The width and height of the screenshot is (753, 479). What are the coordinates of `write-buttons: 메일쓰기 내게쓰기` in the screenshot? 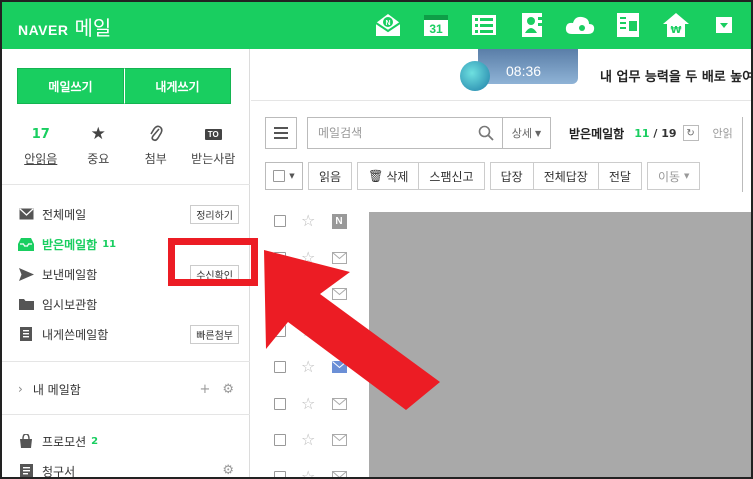 It's located at (124, 86).